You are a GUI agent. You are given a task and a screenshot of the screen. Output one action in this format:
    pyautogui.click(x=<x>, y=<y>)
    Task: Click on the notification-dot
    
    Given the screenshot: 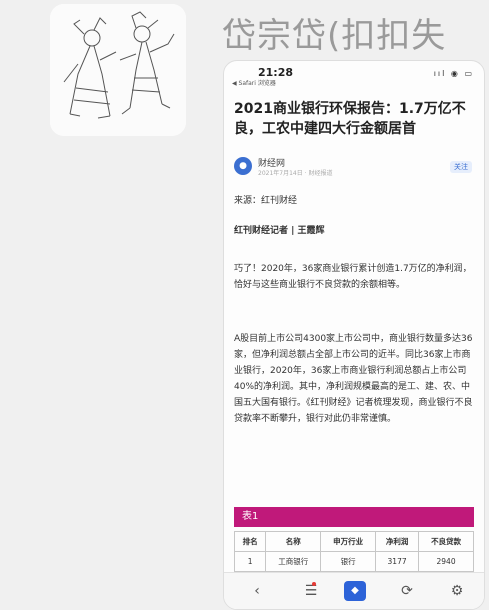 What is the action you would take?
    pyautogui.click(x=314, y=584)
    